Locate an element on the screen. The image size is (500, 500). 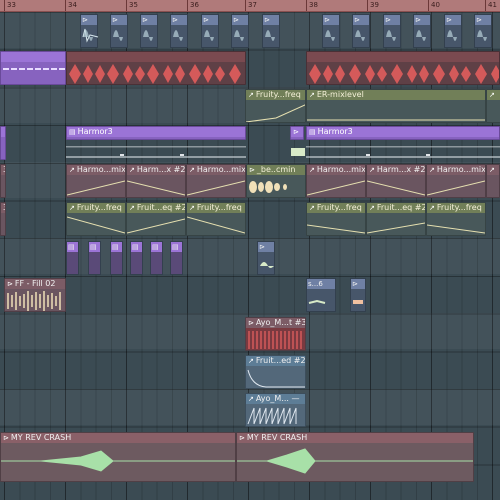
bar-number: 36 is located at coordinates (217, 5).